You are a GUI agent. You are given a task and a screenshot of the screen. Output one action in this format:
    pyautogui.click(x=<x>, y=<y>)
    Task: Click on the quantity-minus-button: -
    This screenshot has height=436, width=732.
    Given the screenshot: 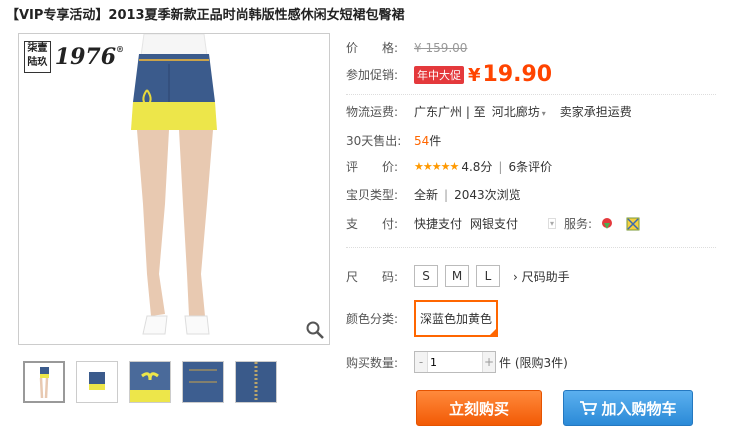 What is the action you would take?
    pyautogui.click(x=421, y=362)
    